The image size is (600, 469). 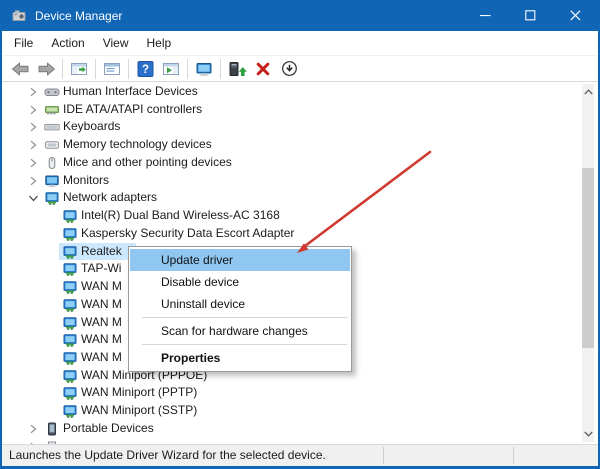 I want to click on tree-item-intel-r-dual-band-wireless-ac-3168: Intel(R) Dual Band Wireless-AC 3168, so click(x=293, y=216).